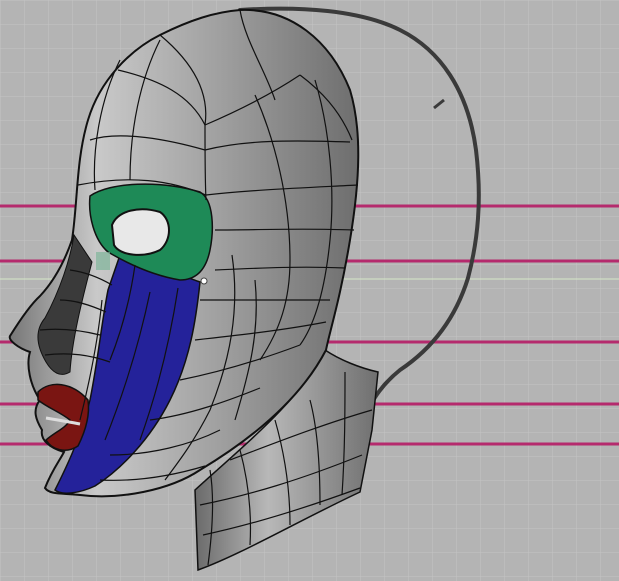  What do you see at coordinates (204, 281) in the screenshot?
I see `selected-vertex` at bounding box center [204, 281].